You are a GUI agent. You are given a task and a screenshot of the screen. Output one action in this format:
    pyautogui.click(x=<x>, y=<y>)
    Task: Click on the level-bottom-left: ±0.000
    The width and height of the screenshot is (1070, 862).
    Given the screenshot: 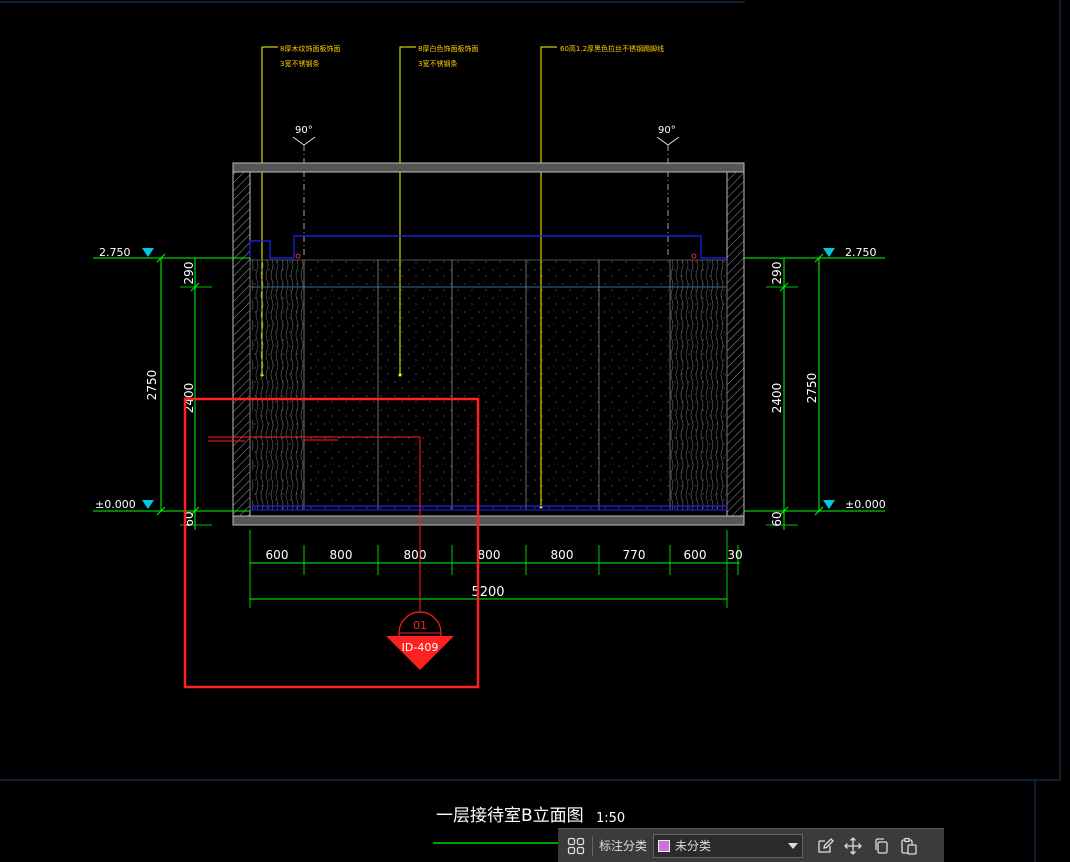 What is the action you would take?
    pyautogui.click(x=115, y=504)
    